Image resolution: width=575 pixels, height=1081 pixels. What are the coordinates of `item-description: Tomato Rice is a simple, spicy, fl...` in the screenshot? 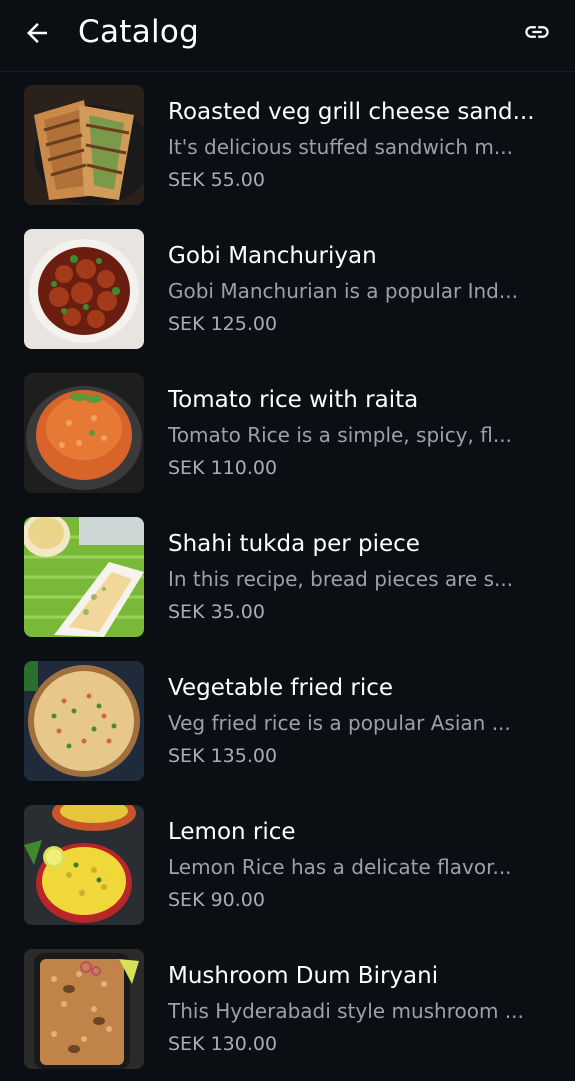 It's located at (340, 435).